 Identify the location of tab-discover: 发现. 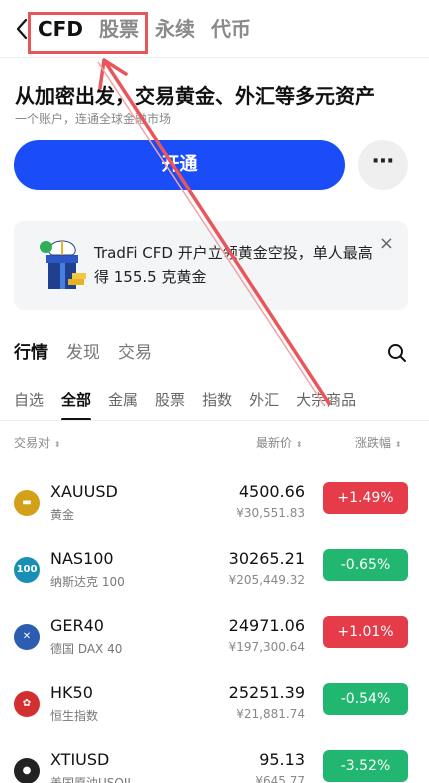
(83, 353).